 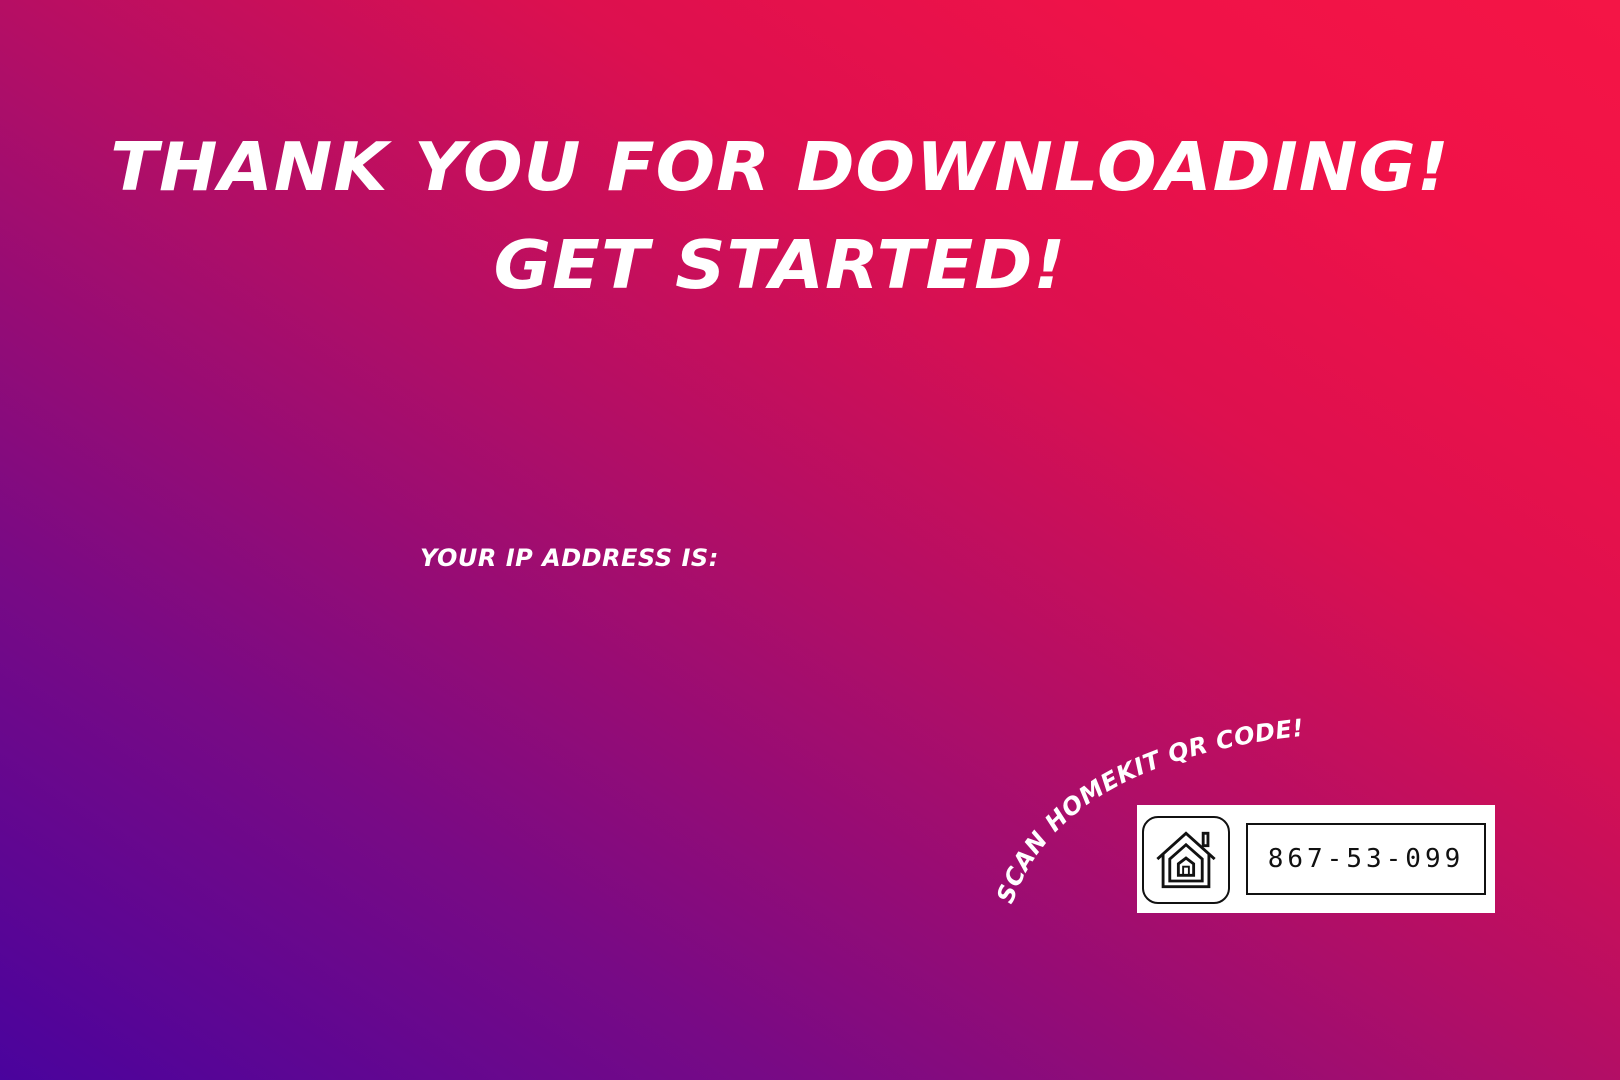 I want to click on ip-address-label: YOUR IP ADDRESS IS:, so click(x=569, y=558).